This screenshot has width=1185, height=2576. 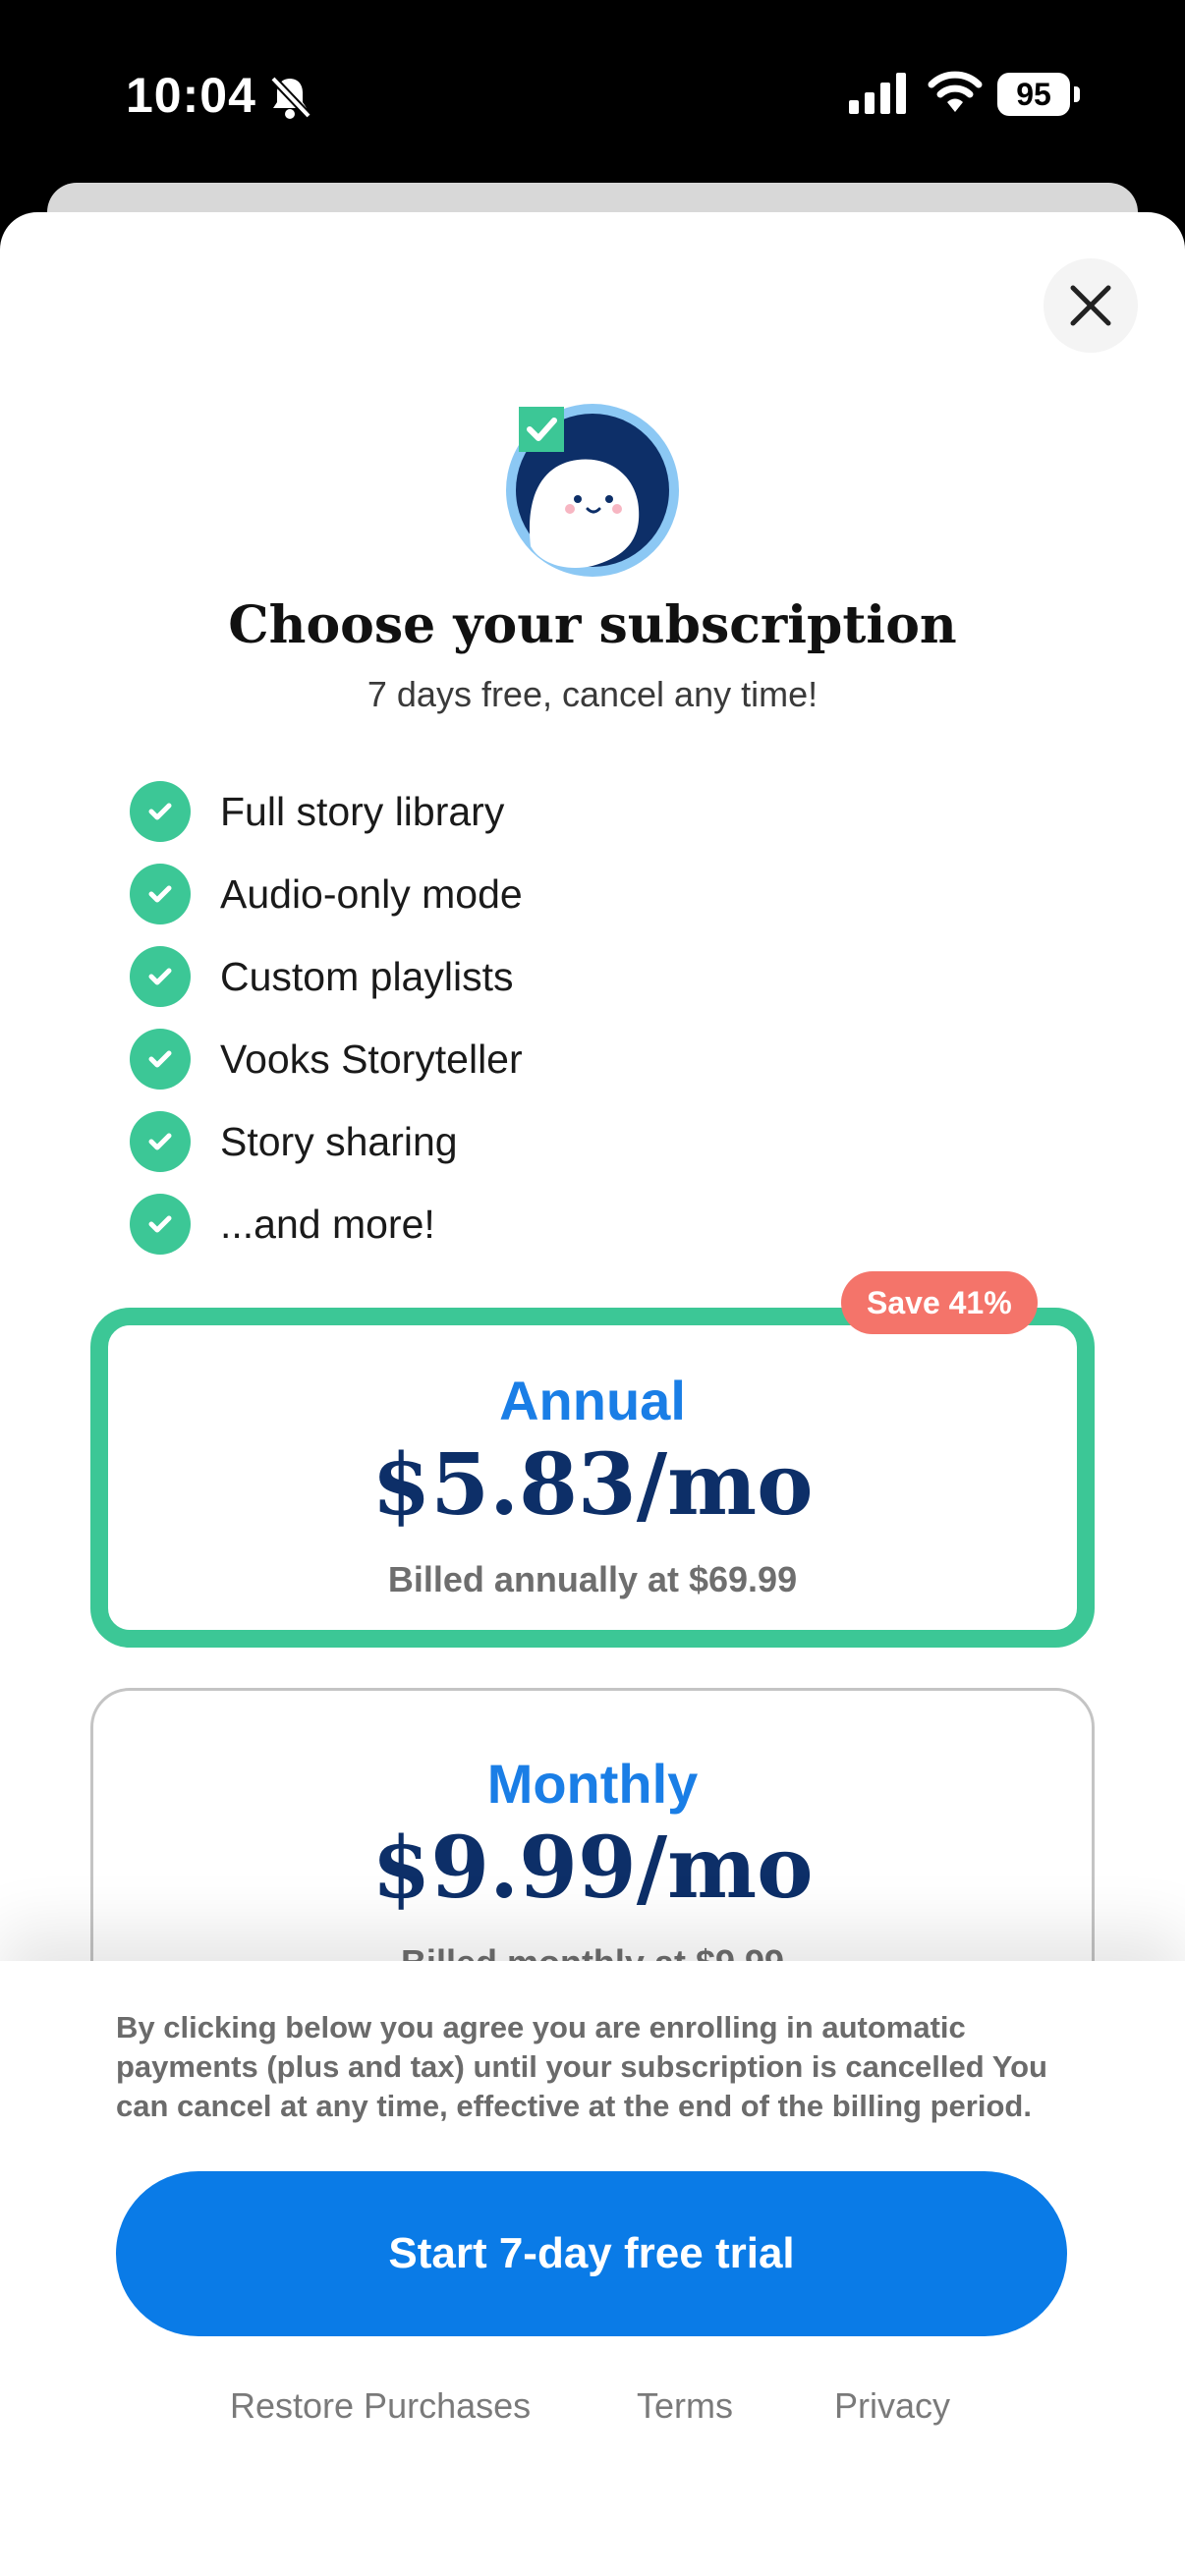 I want to click on battery-icon: 95, so click(x=1040, y=94).